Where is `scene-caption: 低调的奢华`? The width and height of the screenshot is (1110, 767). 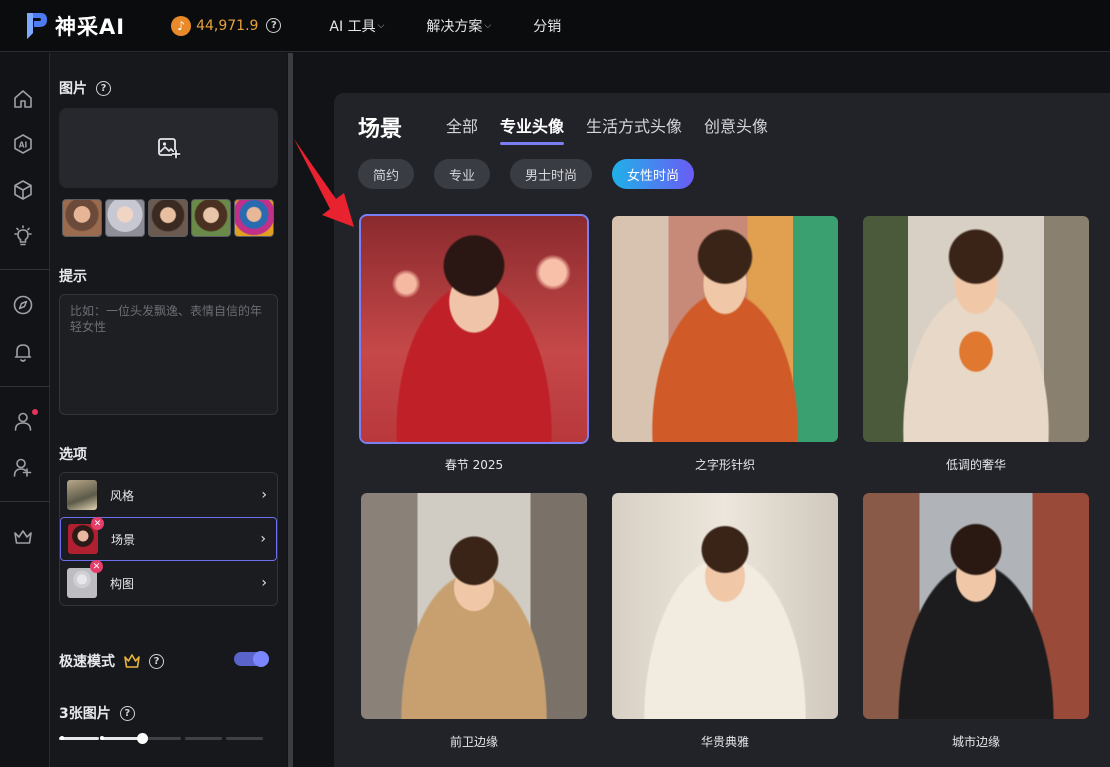 scene-caption: 低调的奢华 is located at coordinates (975, 465).